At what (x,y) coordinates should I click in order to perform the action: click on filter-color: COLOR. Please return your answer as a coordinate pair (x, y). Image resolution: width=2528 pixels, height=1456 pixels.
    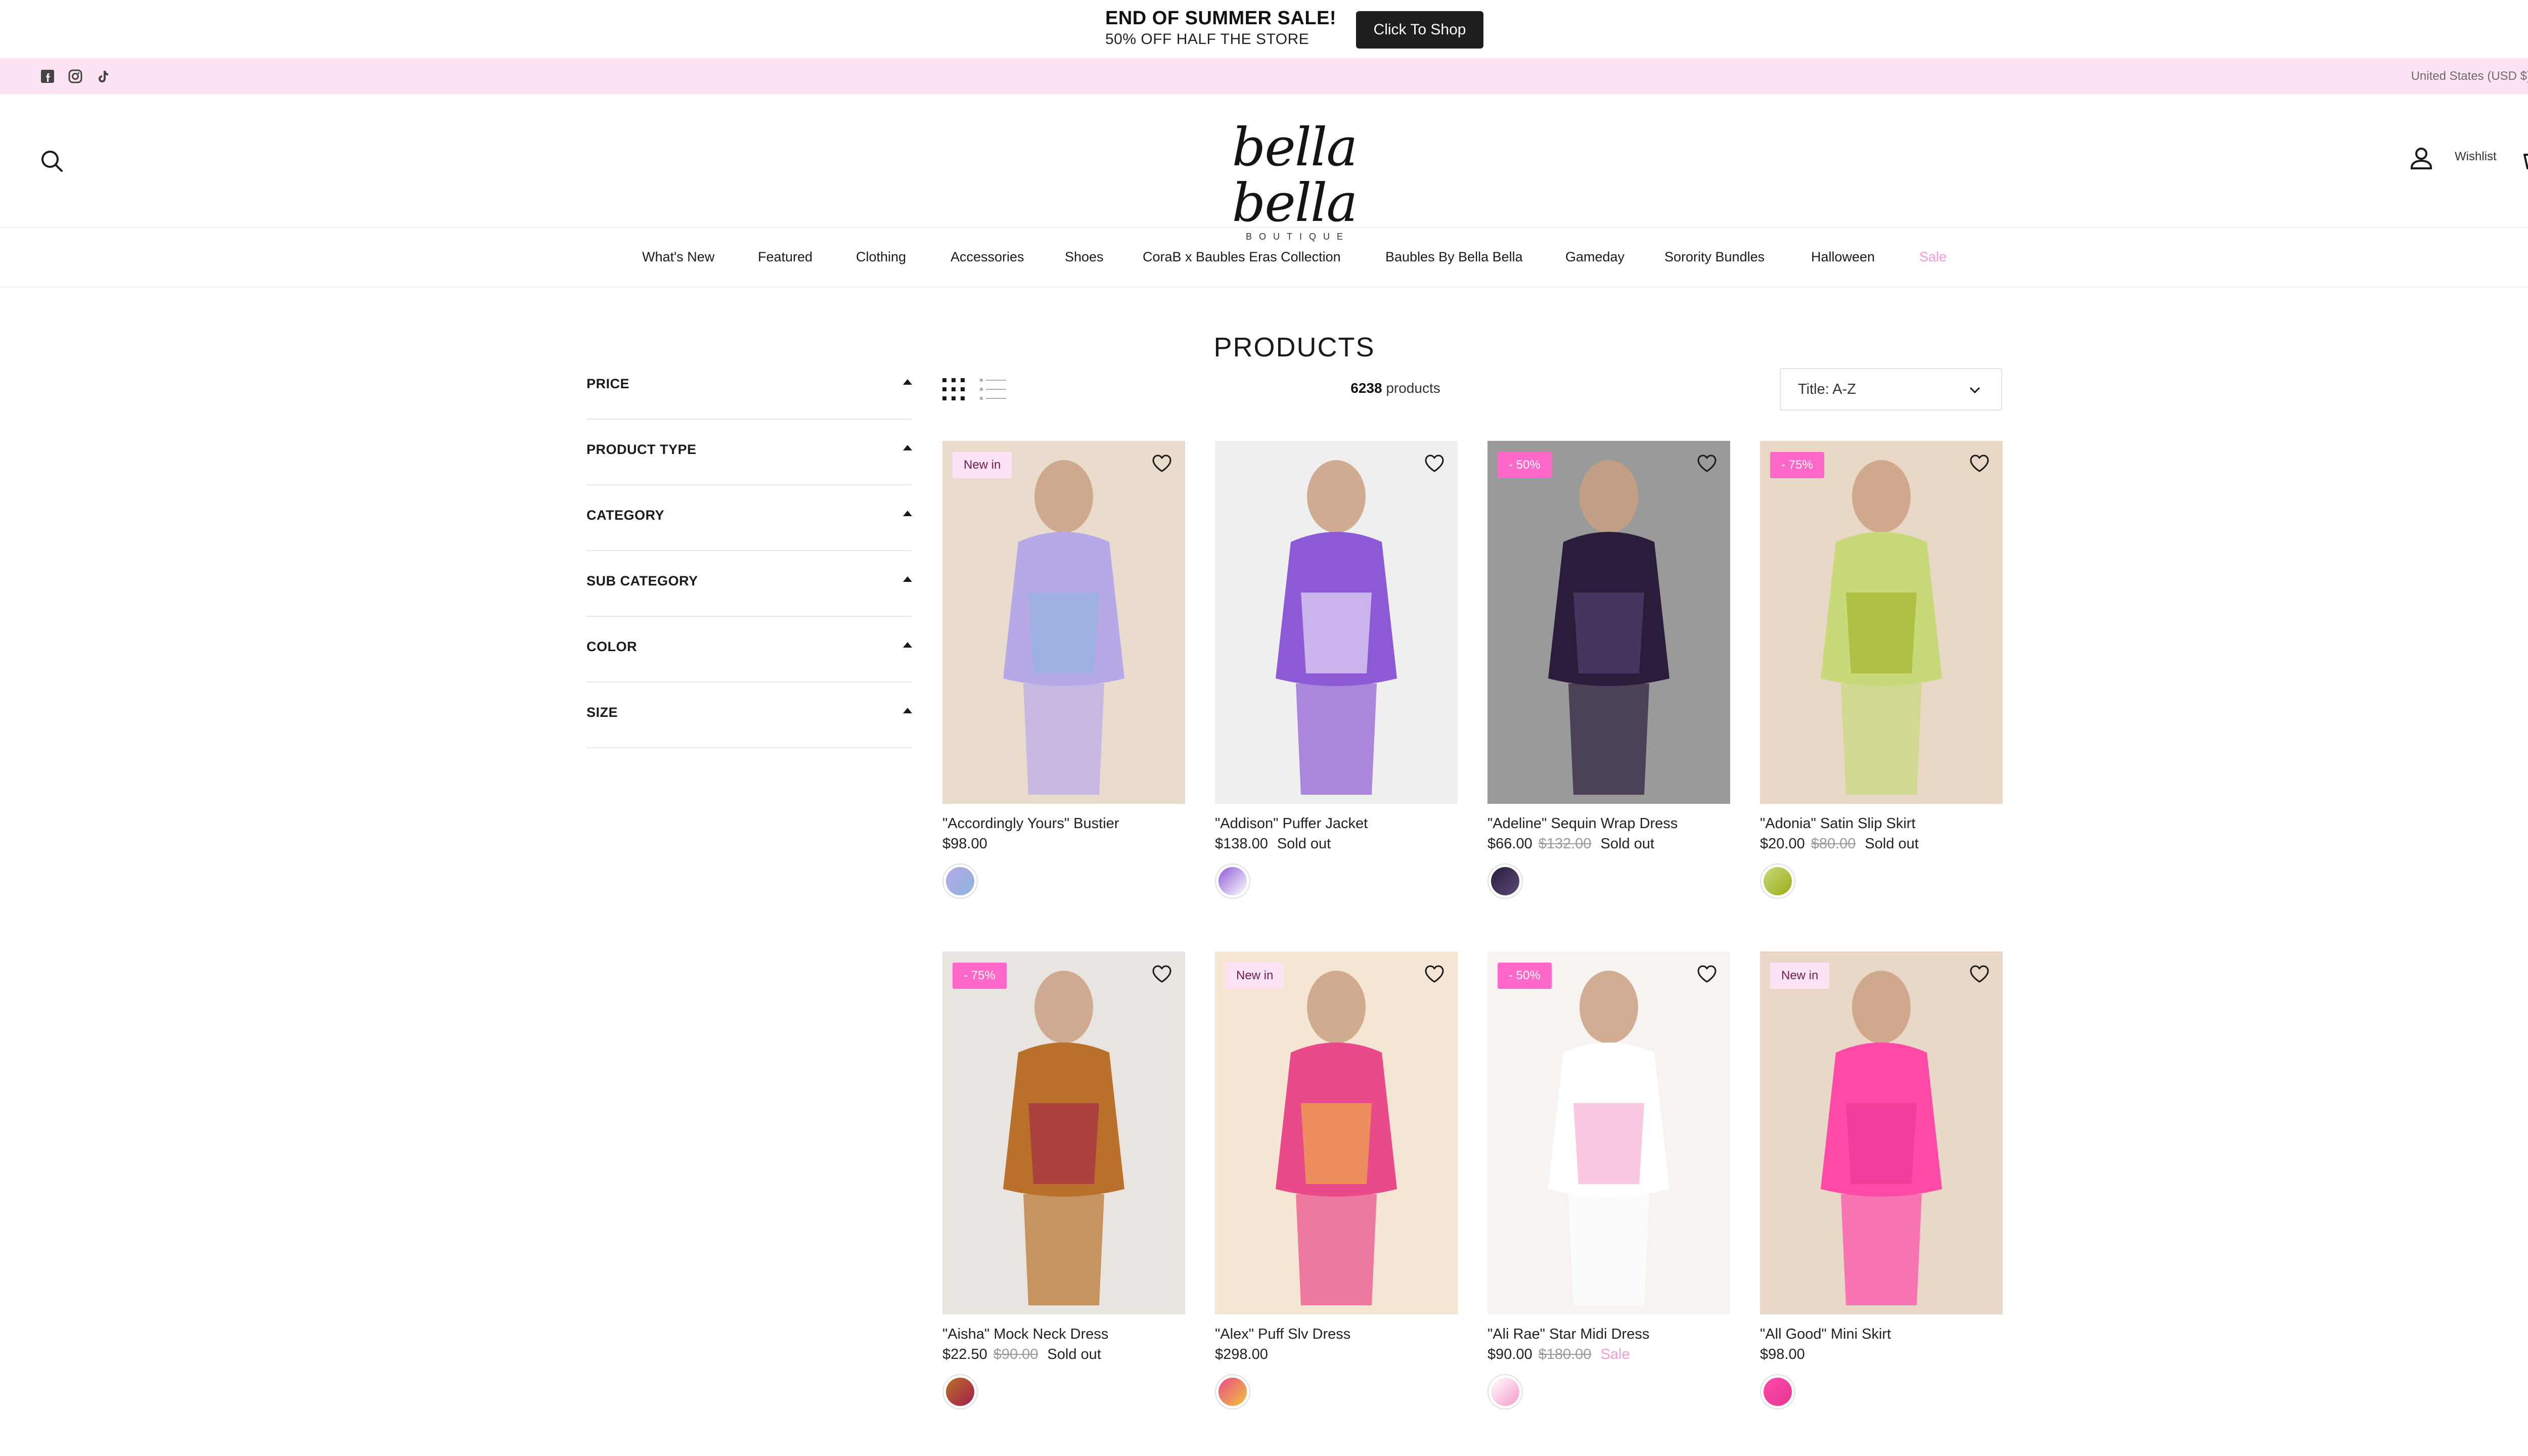
    Looking at the image, I should click on (749, 649).